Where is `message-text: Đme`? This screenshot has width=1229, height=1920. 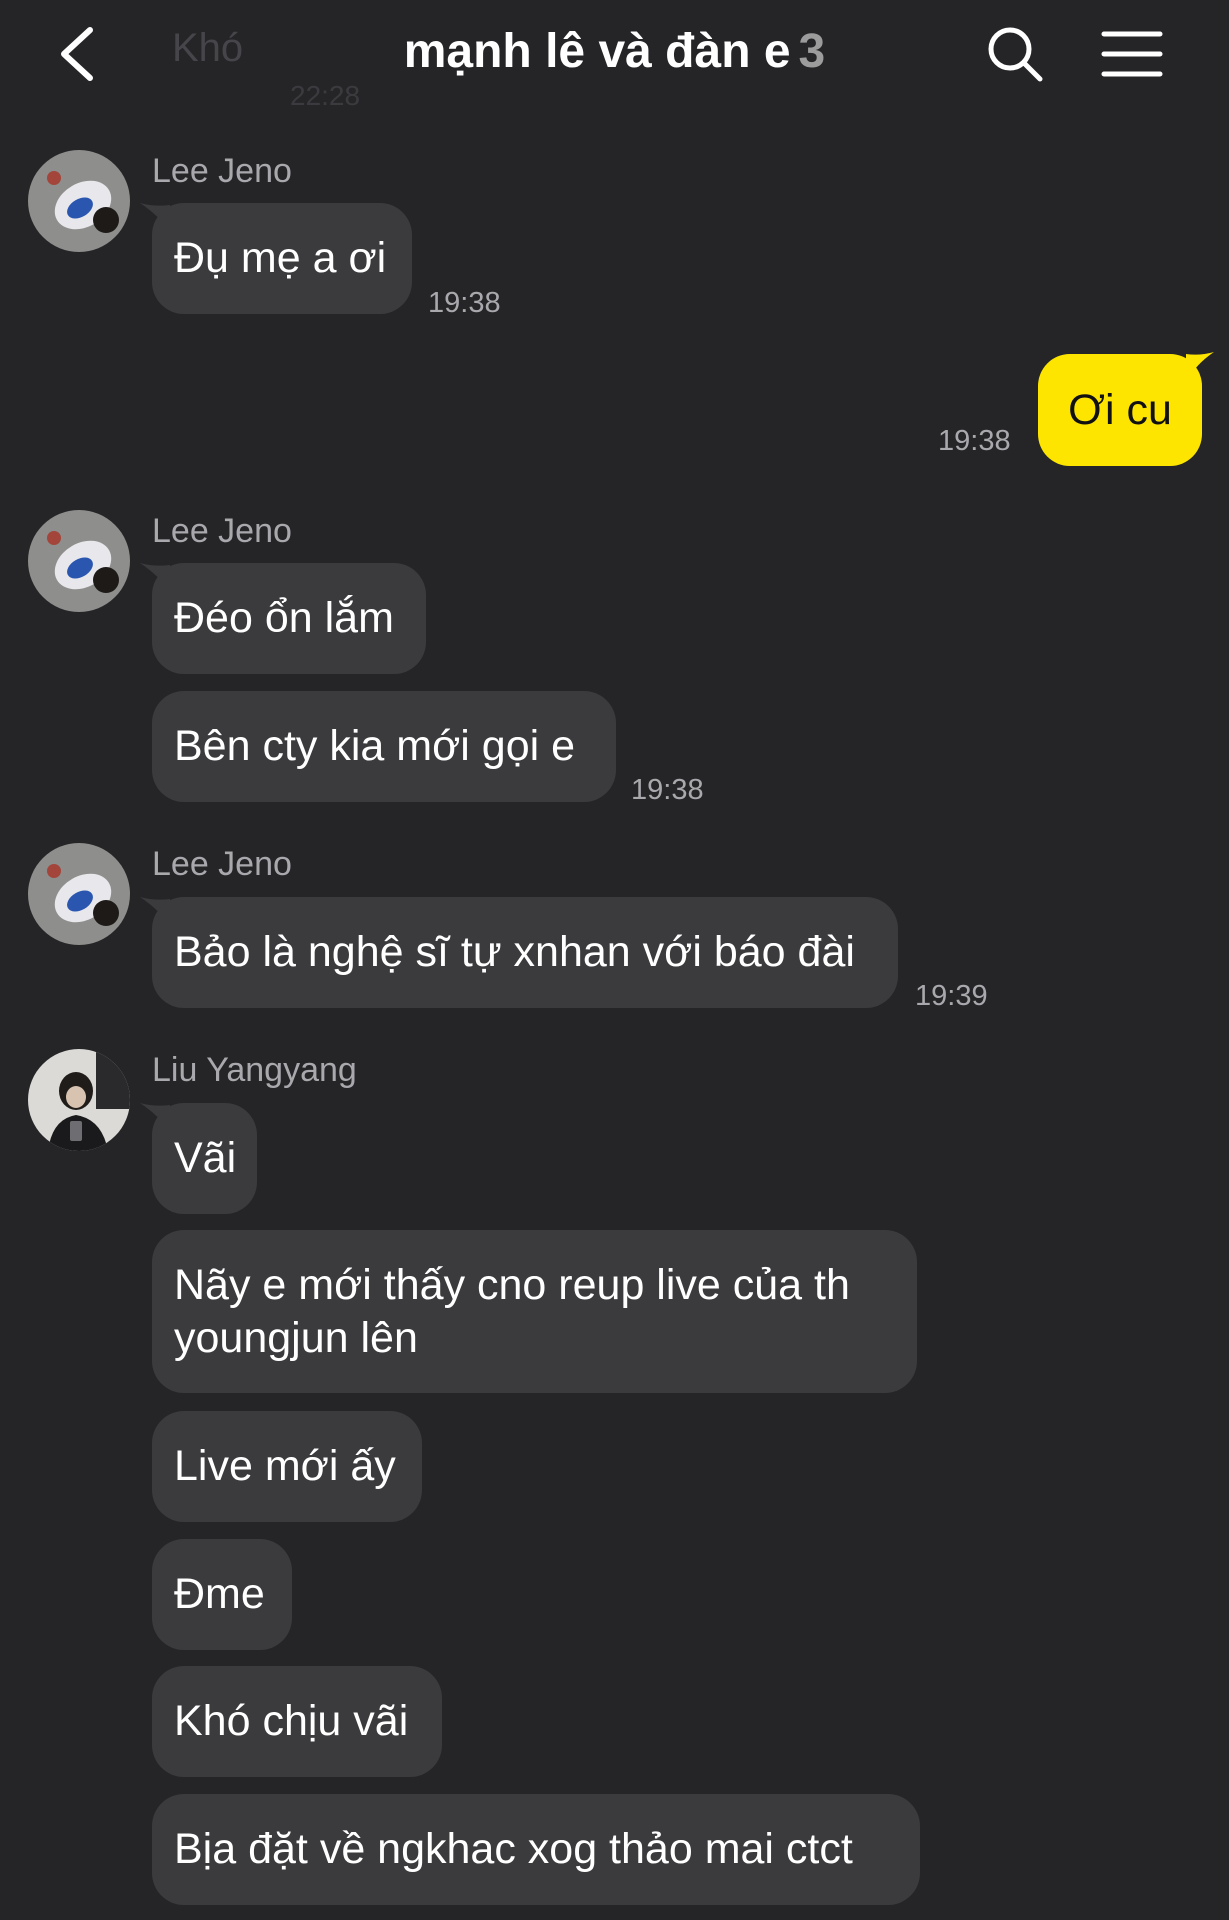 message-text: Đme is located at coordinates (219, 1594).